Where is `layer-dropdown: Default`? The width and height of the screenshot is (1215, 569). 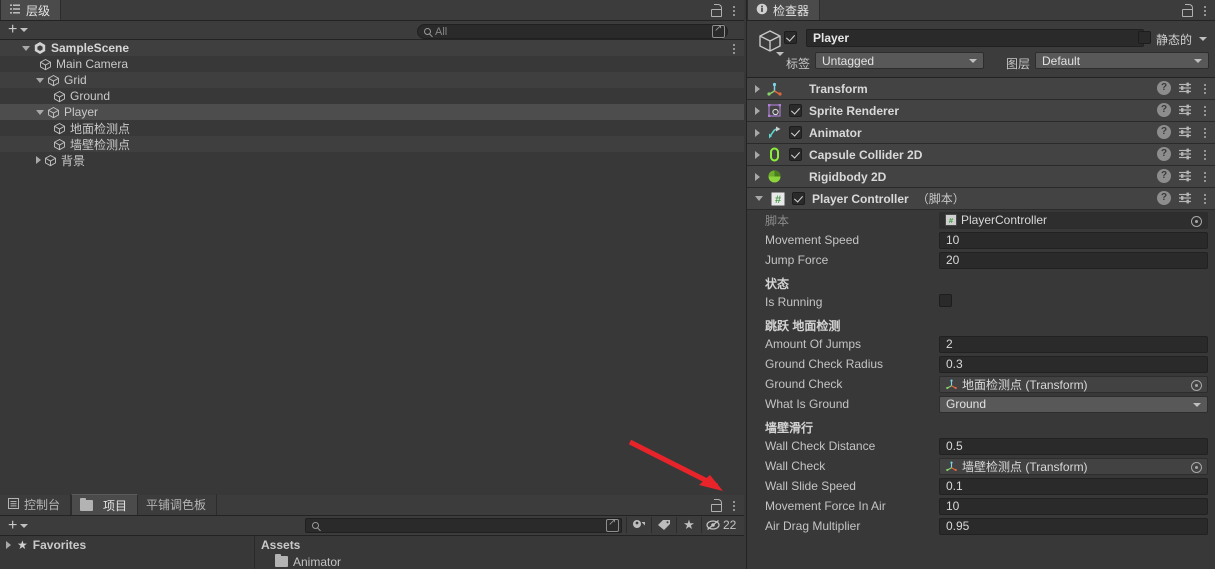 layer-dropdown: Default is located at coordinates (1122, 60).